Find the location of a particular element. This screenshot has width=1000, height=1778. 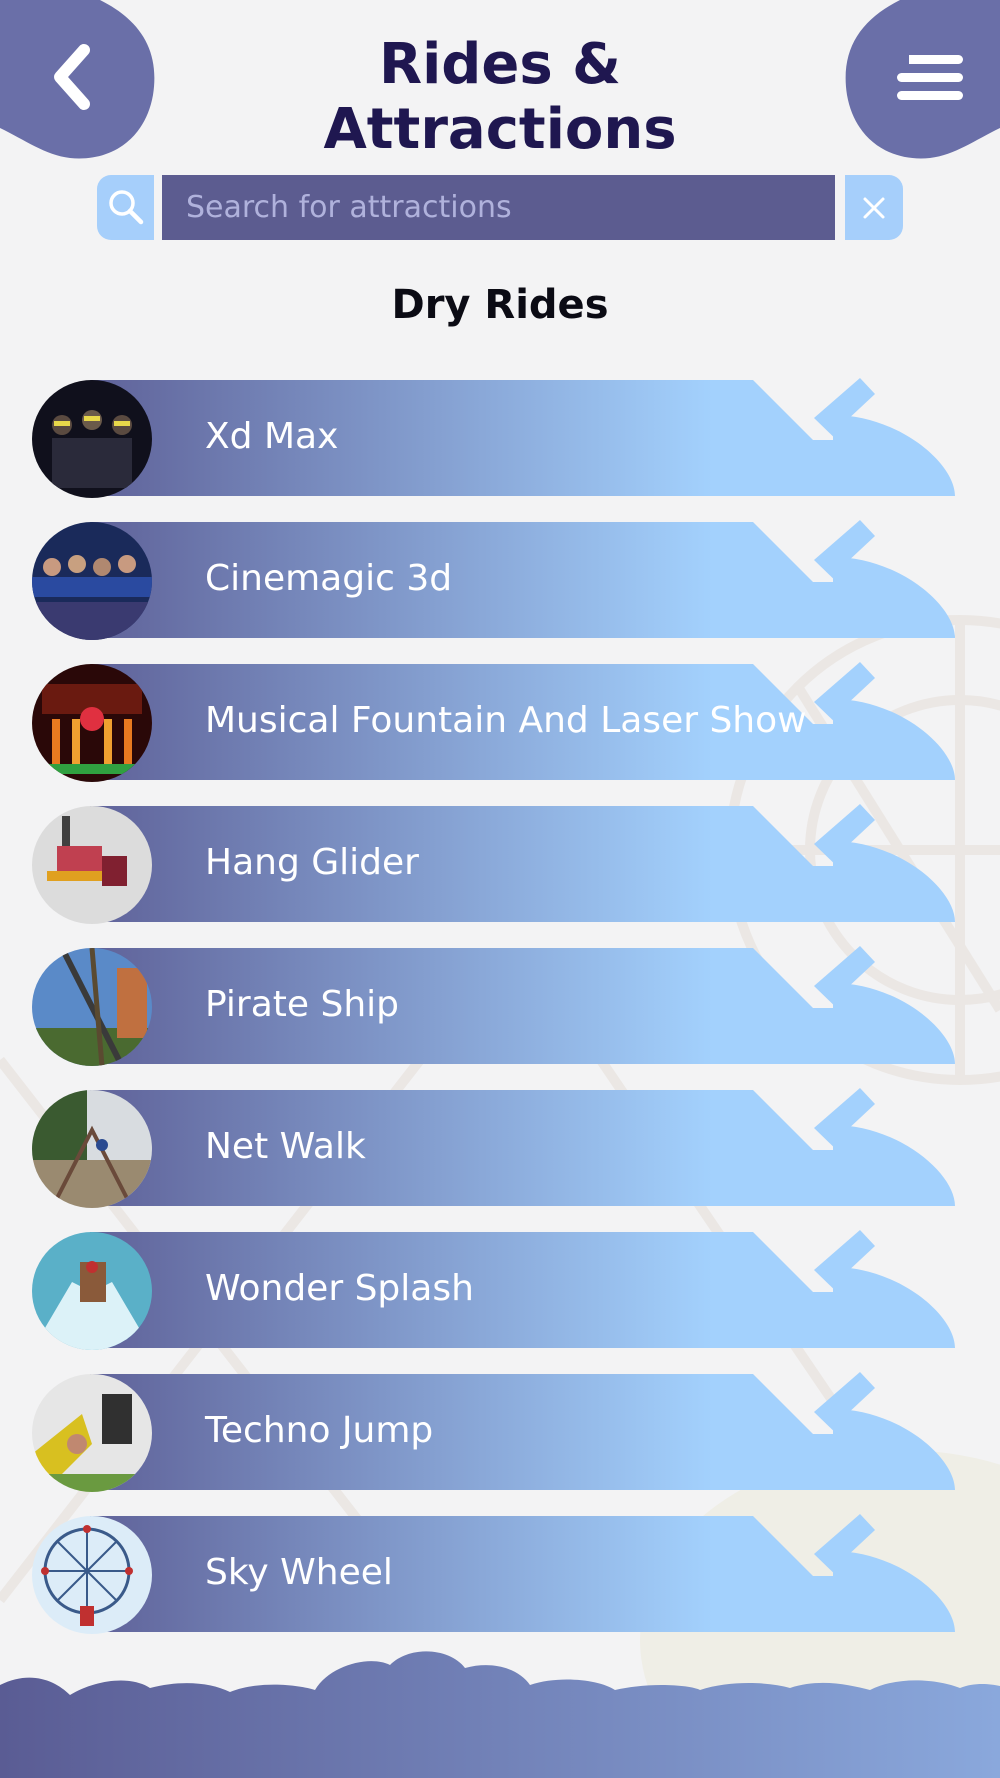

ride-item: Wonder Splash is located at coordinates (495, 1292).